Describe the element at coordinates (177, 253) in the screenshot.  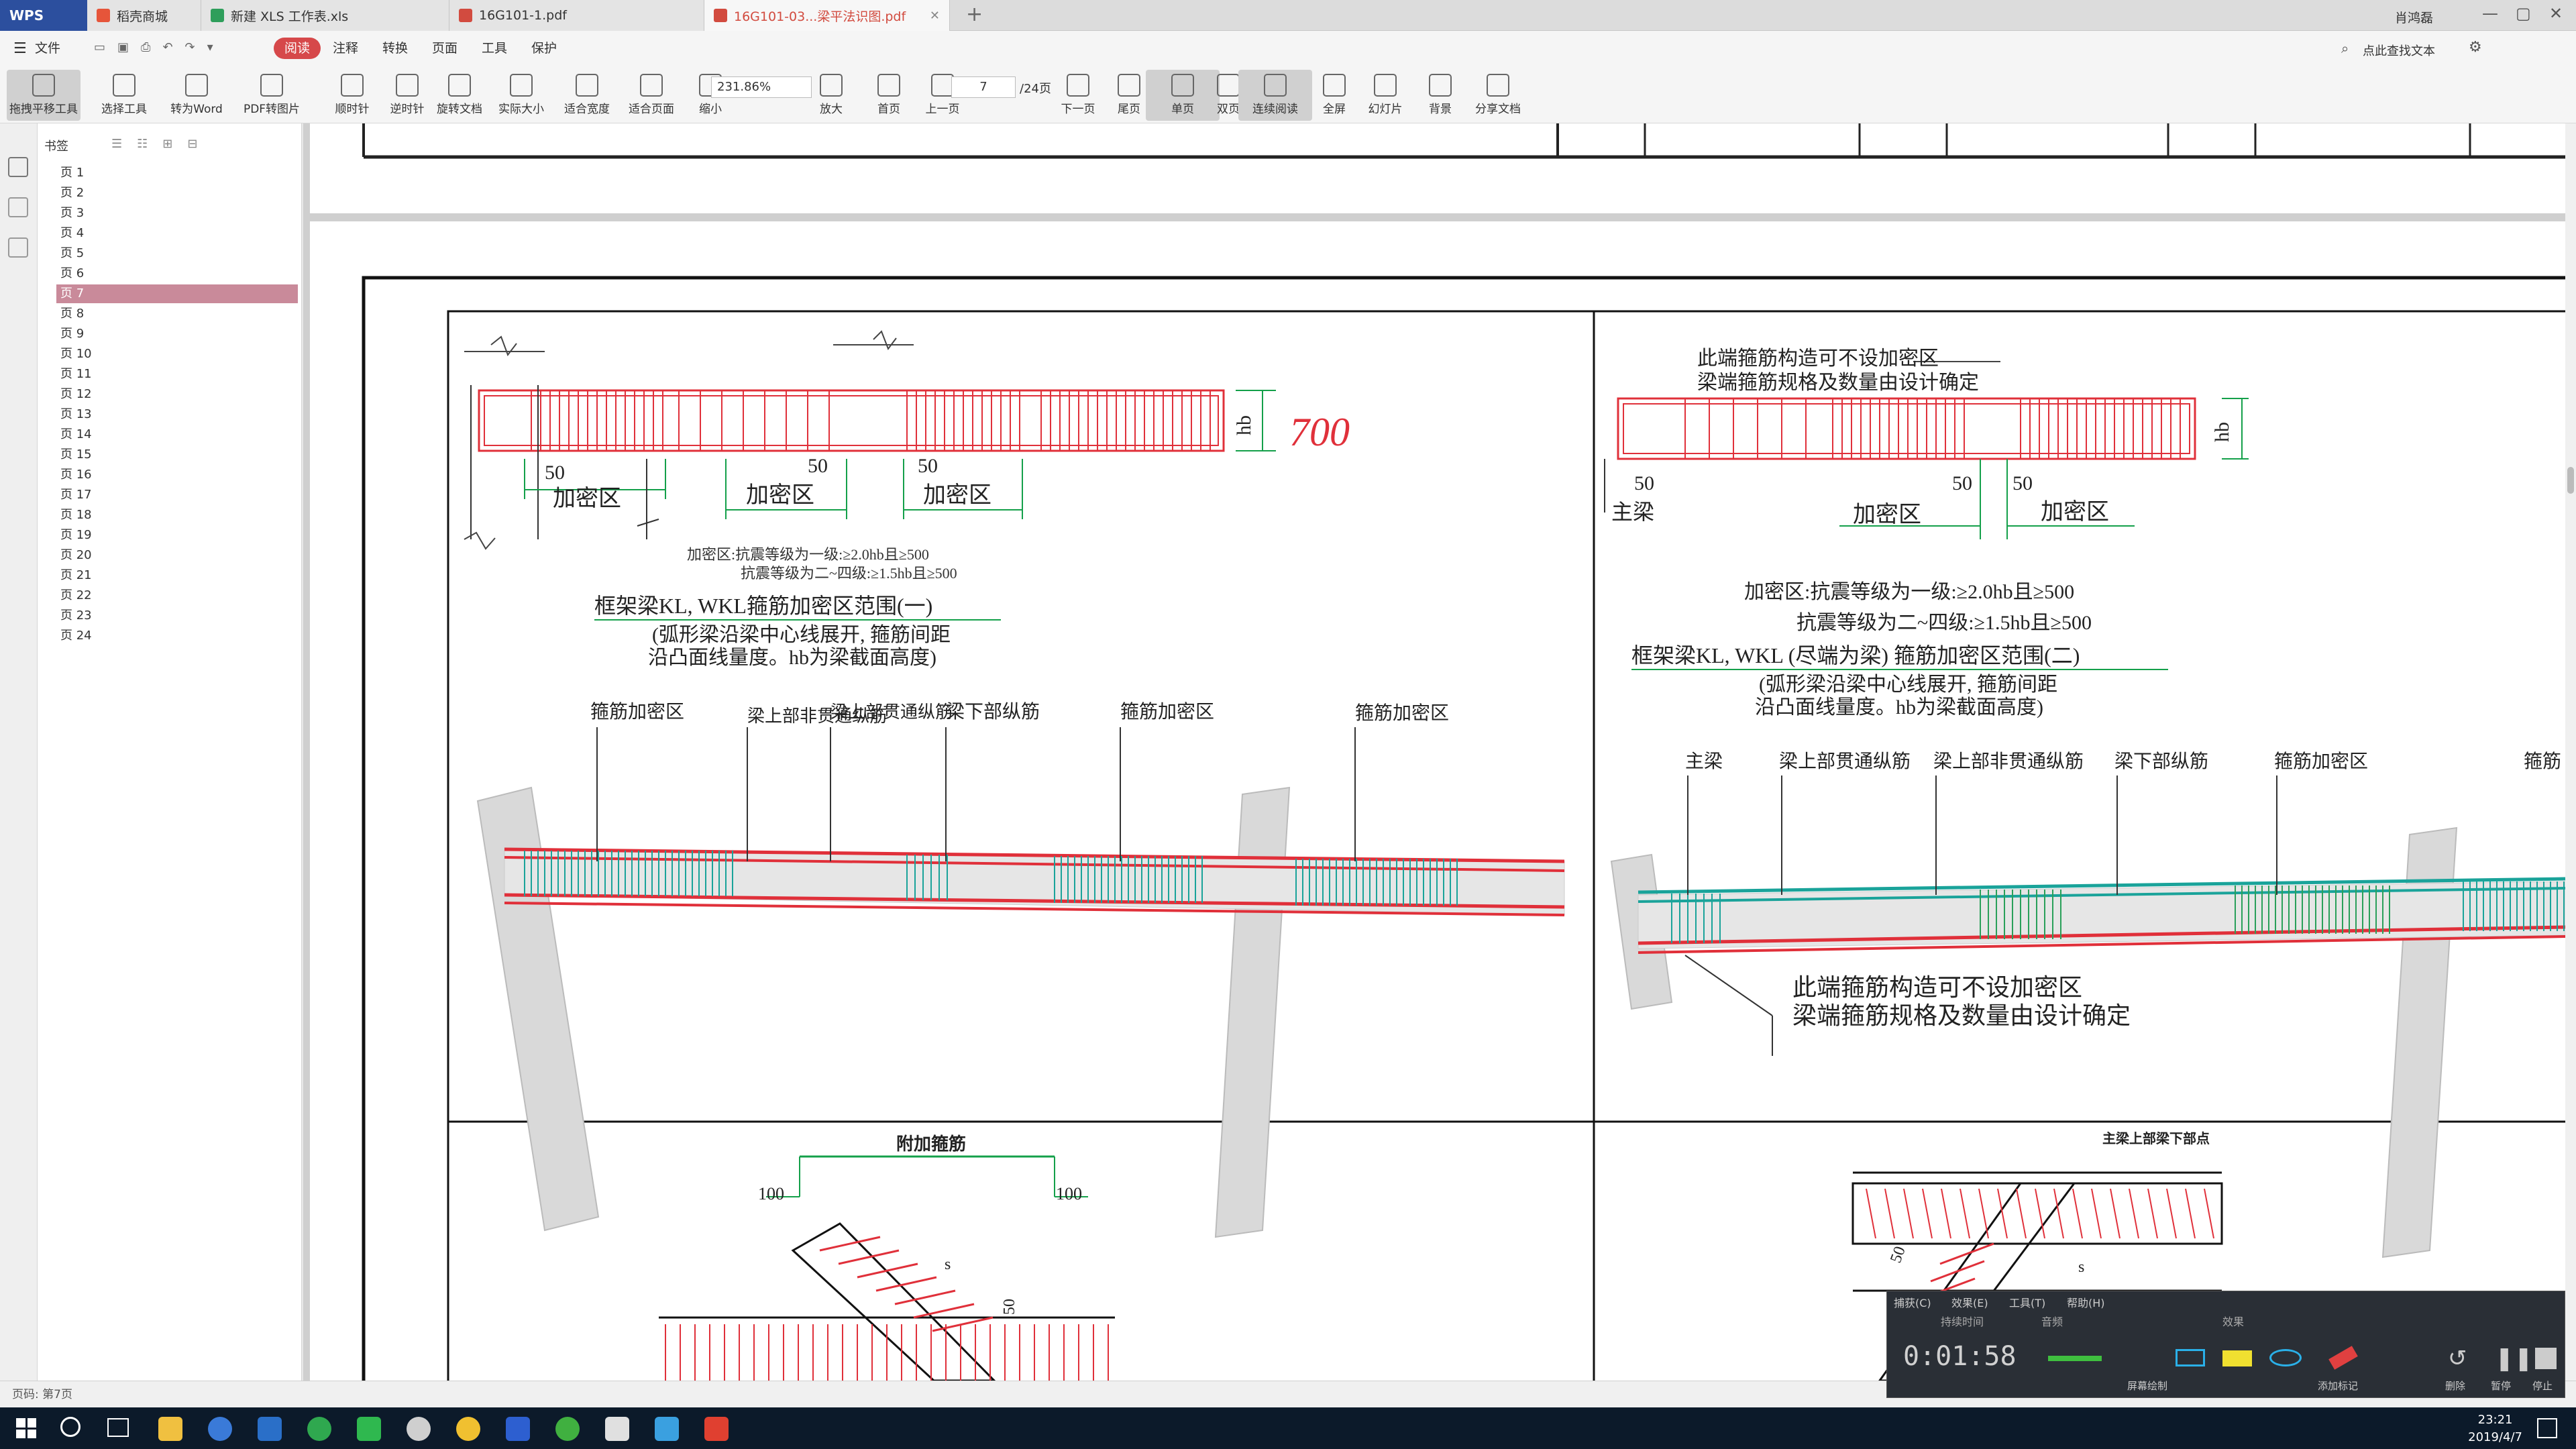
I see `bookmark-item: 页 5` at that location.